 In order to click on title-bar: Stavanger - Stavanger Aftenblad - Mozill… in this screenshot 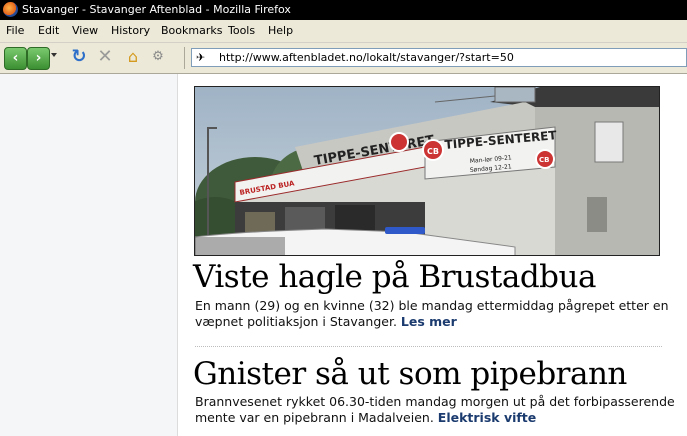, I will do `click(343, 10)`.